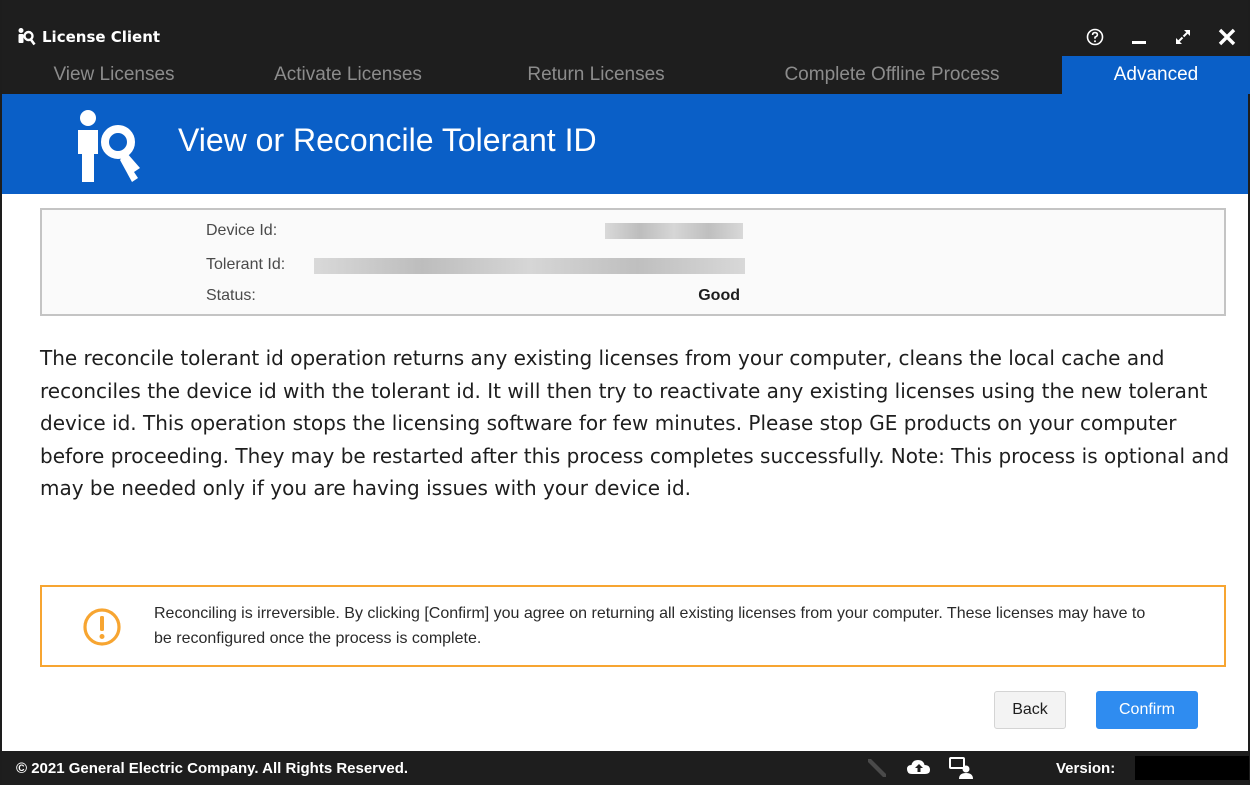  I want to click on confirm-button: Confirm, so click(1147, 710).